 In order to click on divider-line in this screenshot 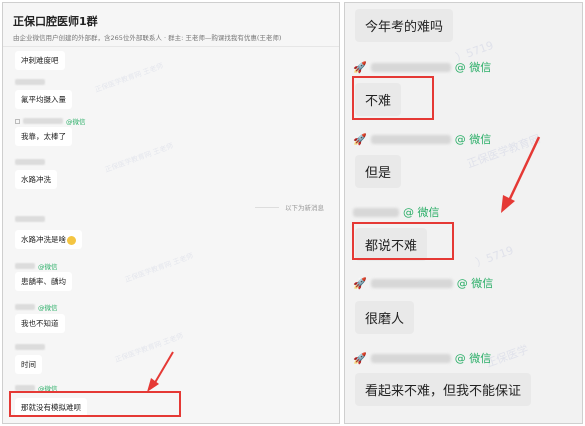, I will do `click(267, 207)`.